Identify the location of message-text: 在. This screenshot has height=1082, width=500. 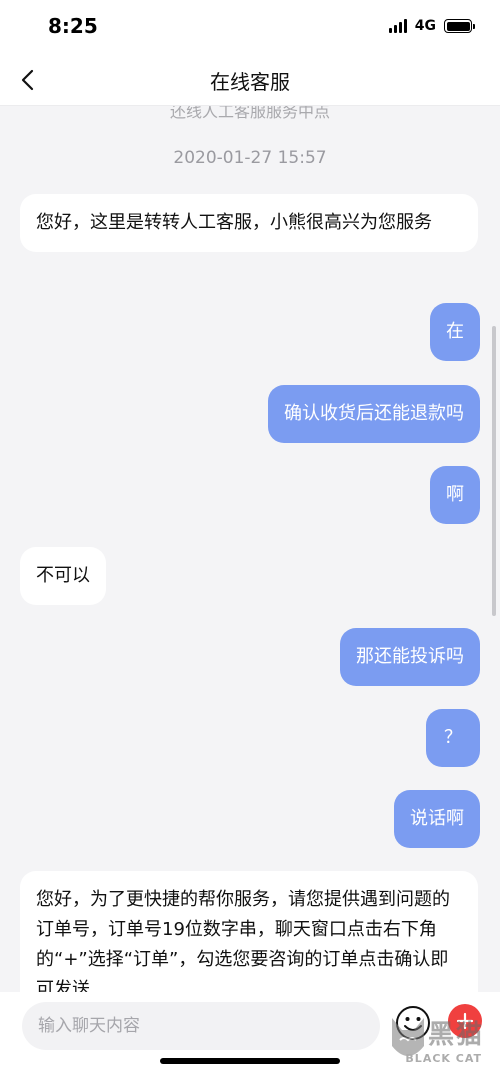
(455, 331).